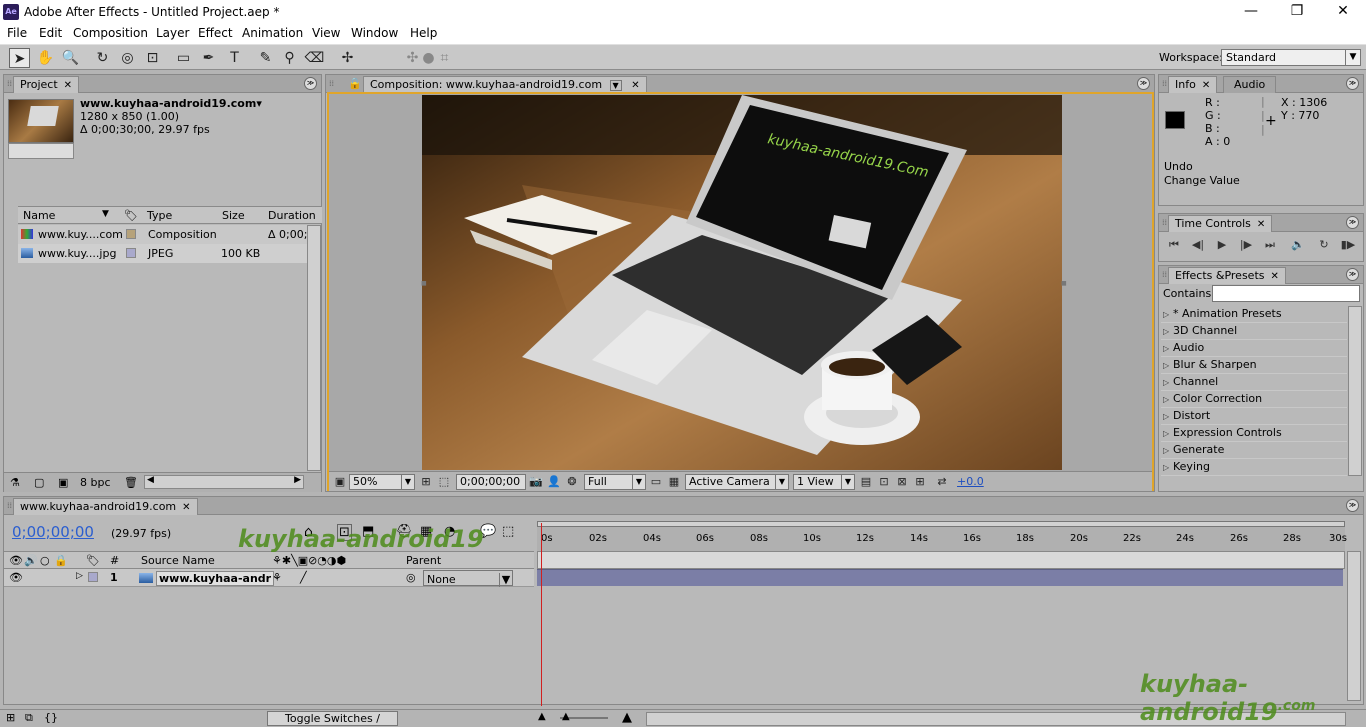 The image size is (1366, 727). What do you see at coordinates (50, 33) in the screenshot?
I see `menu-edit: Edit` at bounding box center [50, 33].